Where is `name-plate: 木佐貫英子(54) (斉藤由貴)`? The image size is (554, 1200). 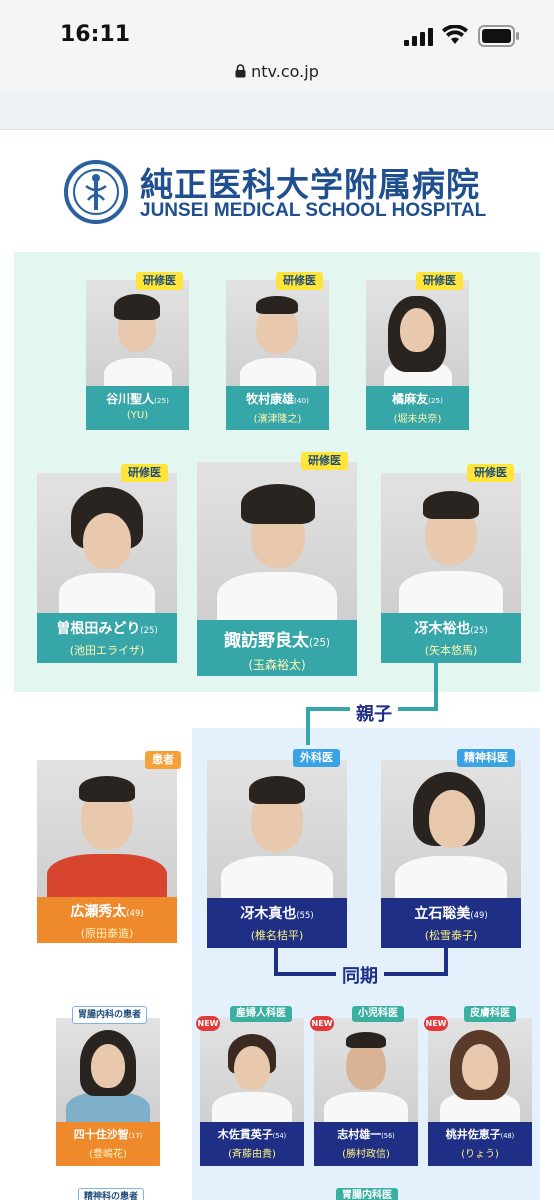
name-plate: 木佐貫英子(54) (斉藤由貴) is located at coordinates (252, 1144).